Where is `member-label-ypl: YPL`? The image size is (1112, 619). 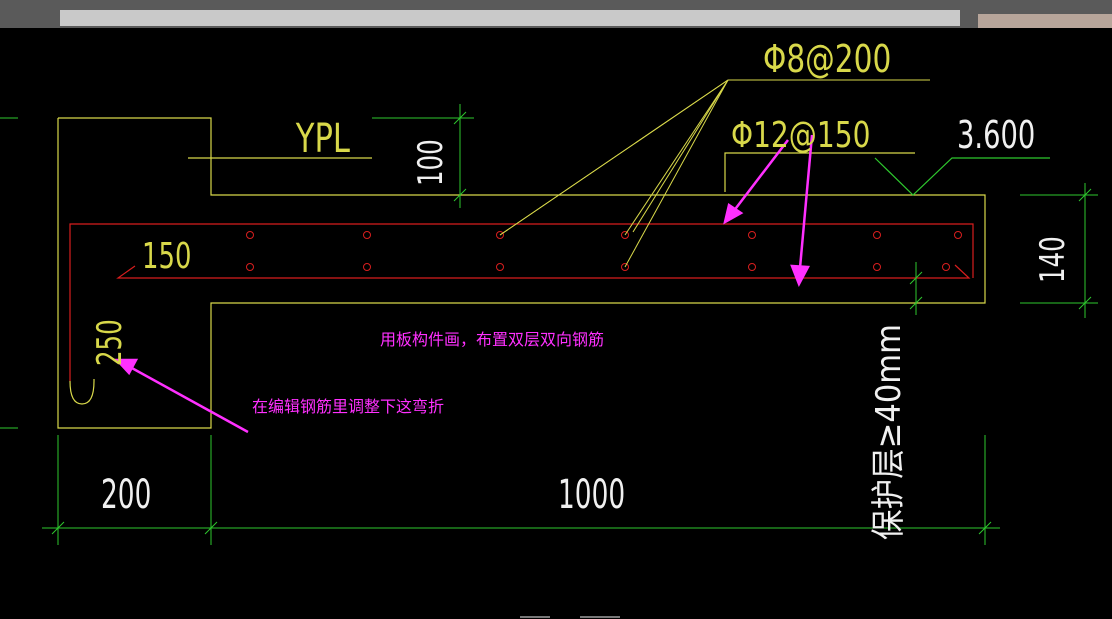 member-label-ypl: YPL is located at coordinates (322, 138).